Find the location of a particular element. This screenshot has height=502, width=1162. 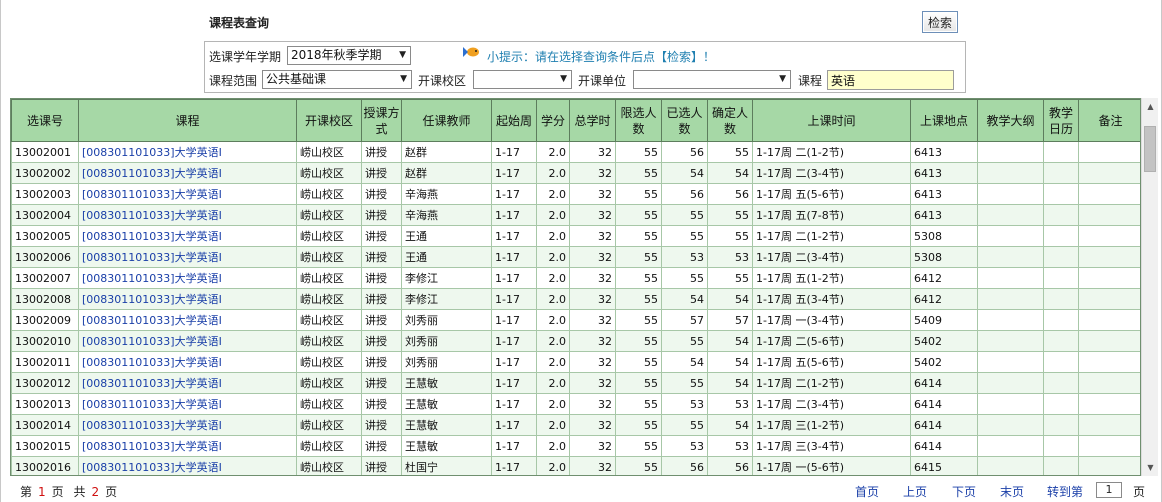

cell-class-time: 1-17周 二(3-4节) is located at coordinates (831, 257).